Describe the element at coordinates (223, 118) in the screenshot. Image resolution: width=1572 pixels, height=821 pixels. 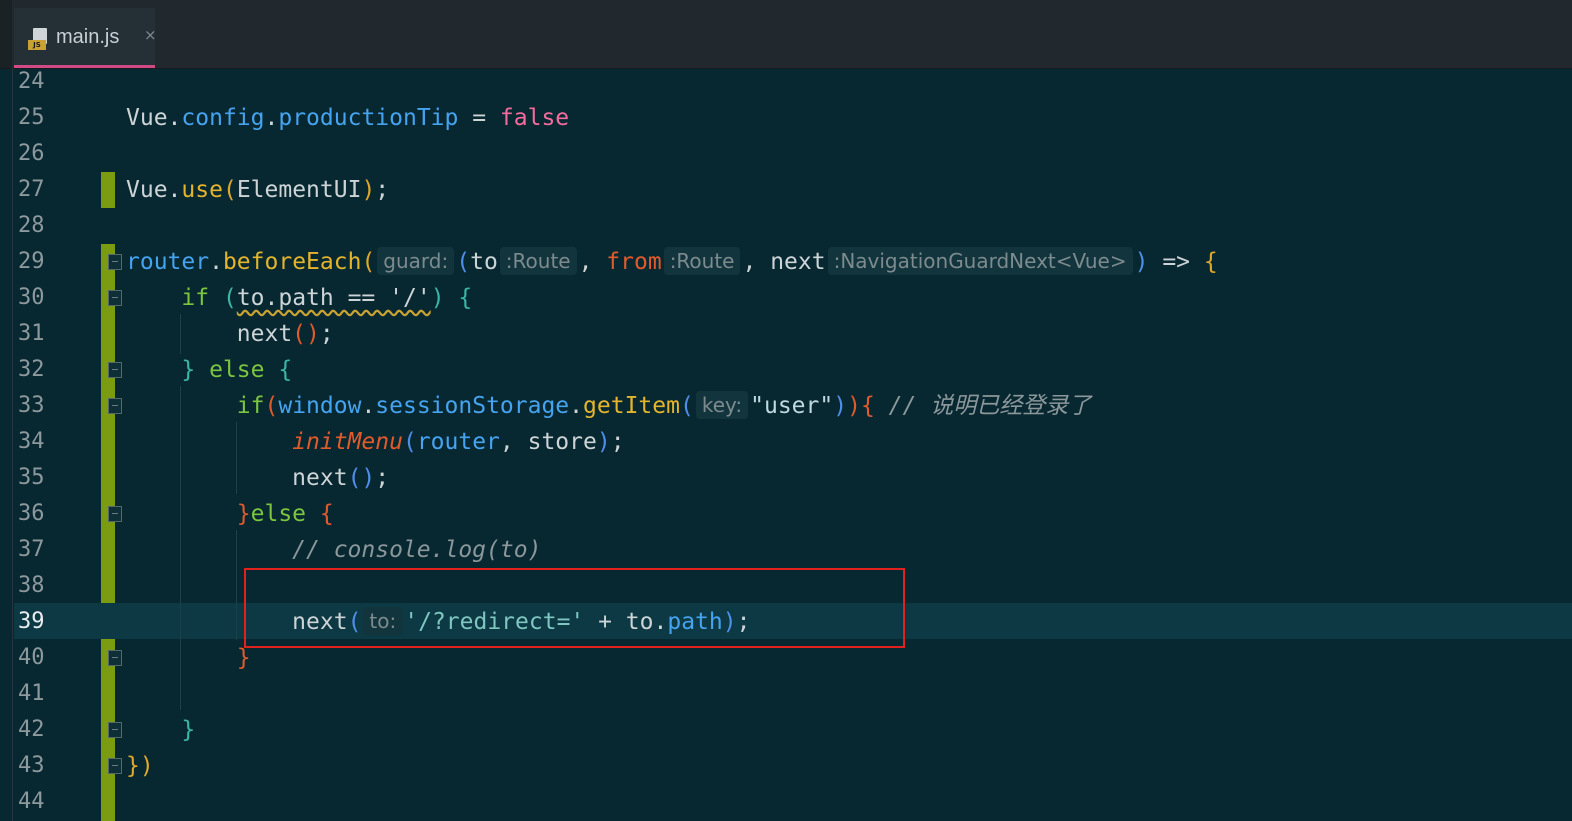
I see `code-token: config` at that location.